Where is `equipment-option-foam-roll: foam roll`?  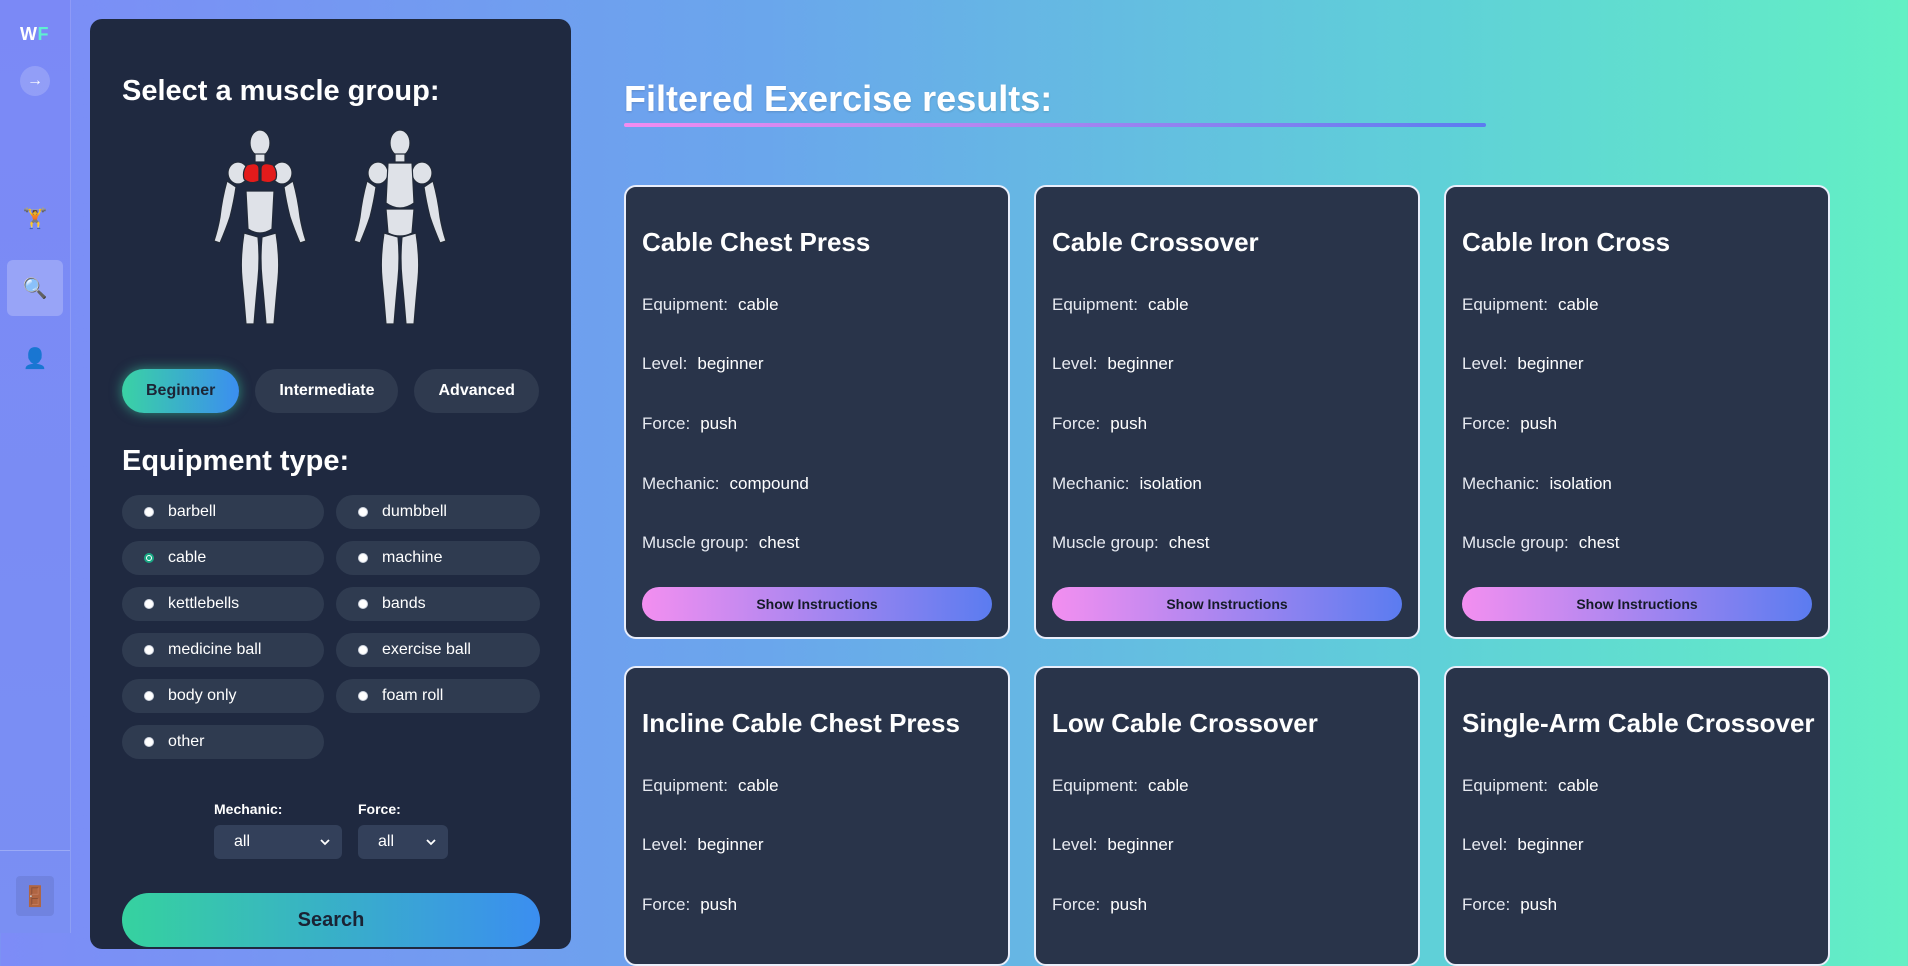
equipment-option-foam-roll: foam roll is located at coordinates (438, 696).